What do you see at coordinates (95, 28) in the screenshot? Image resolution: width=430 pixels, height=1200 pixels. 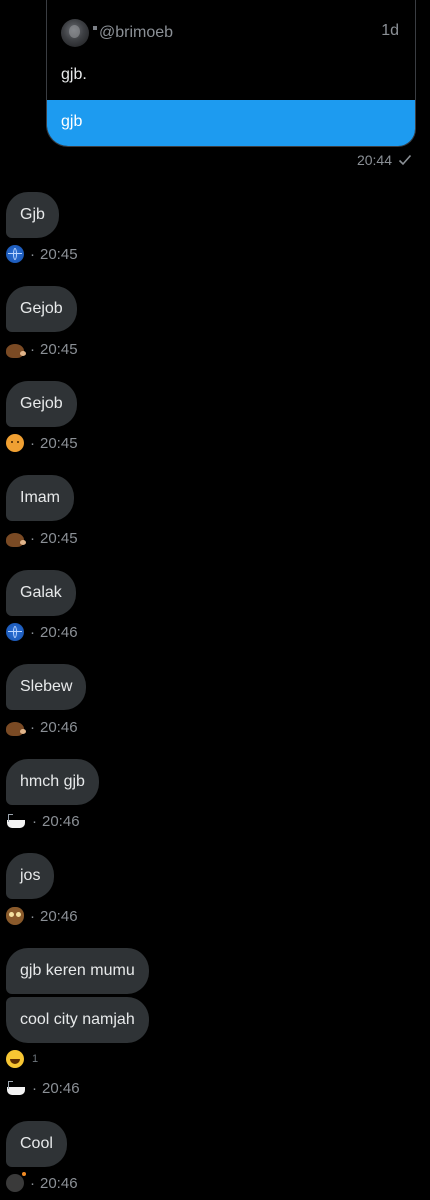 I see `badge-icon` at bounding box center [95, 28].